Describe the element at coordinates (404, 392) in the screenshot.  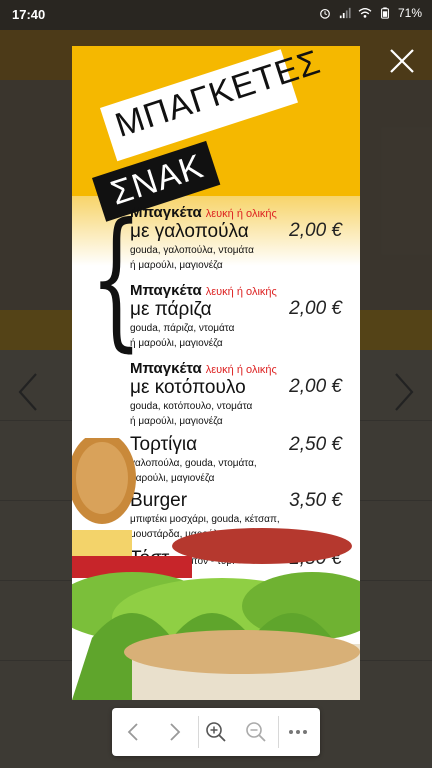
I see `next-image-button` at that location.